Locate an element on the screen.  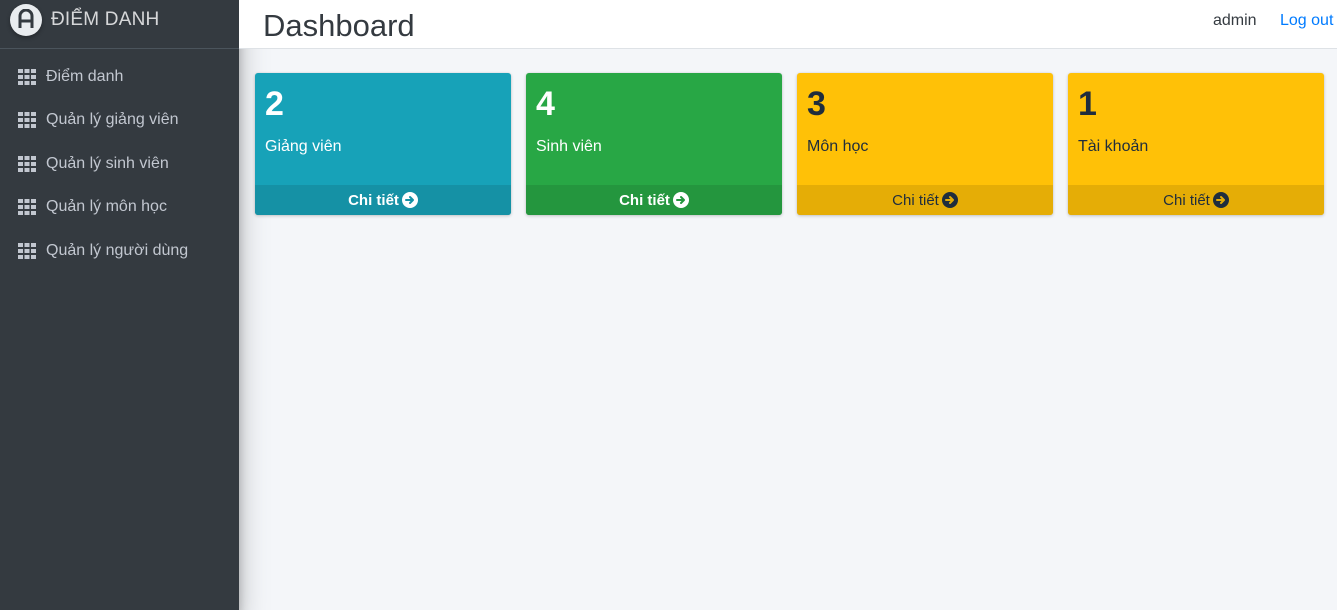
sidebar-item-quan-ly-sinh-vien: Quản lý sinh viên is located at coordinates (119, 164).